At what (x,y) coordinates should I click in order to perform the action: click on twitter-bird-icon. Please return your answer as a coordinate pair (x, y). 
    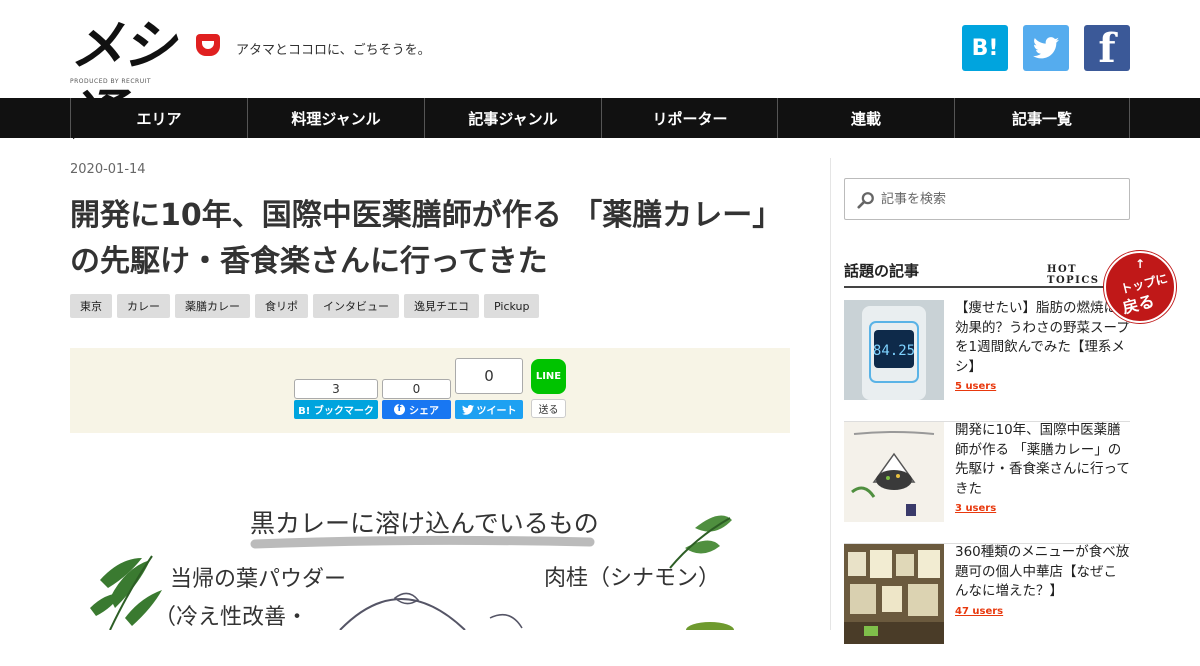
    Looking at the image, I should click on (1046, 48).